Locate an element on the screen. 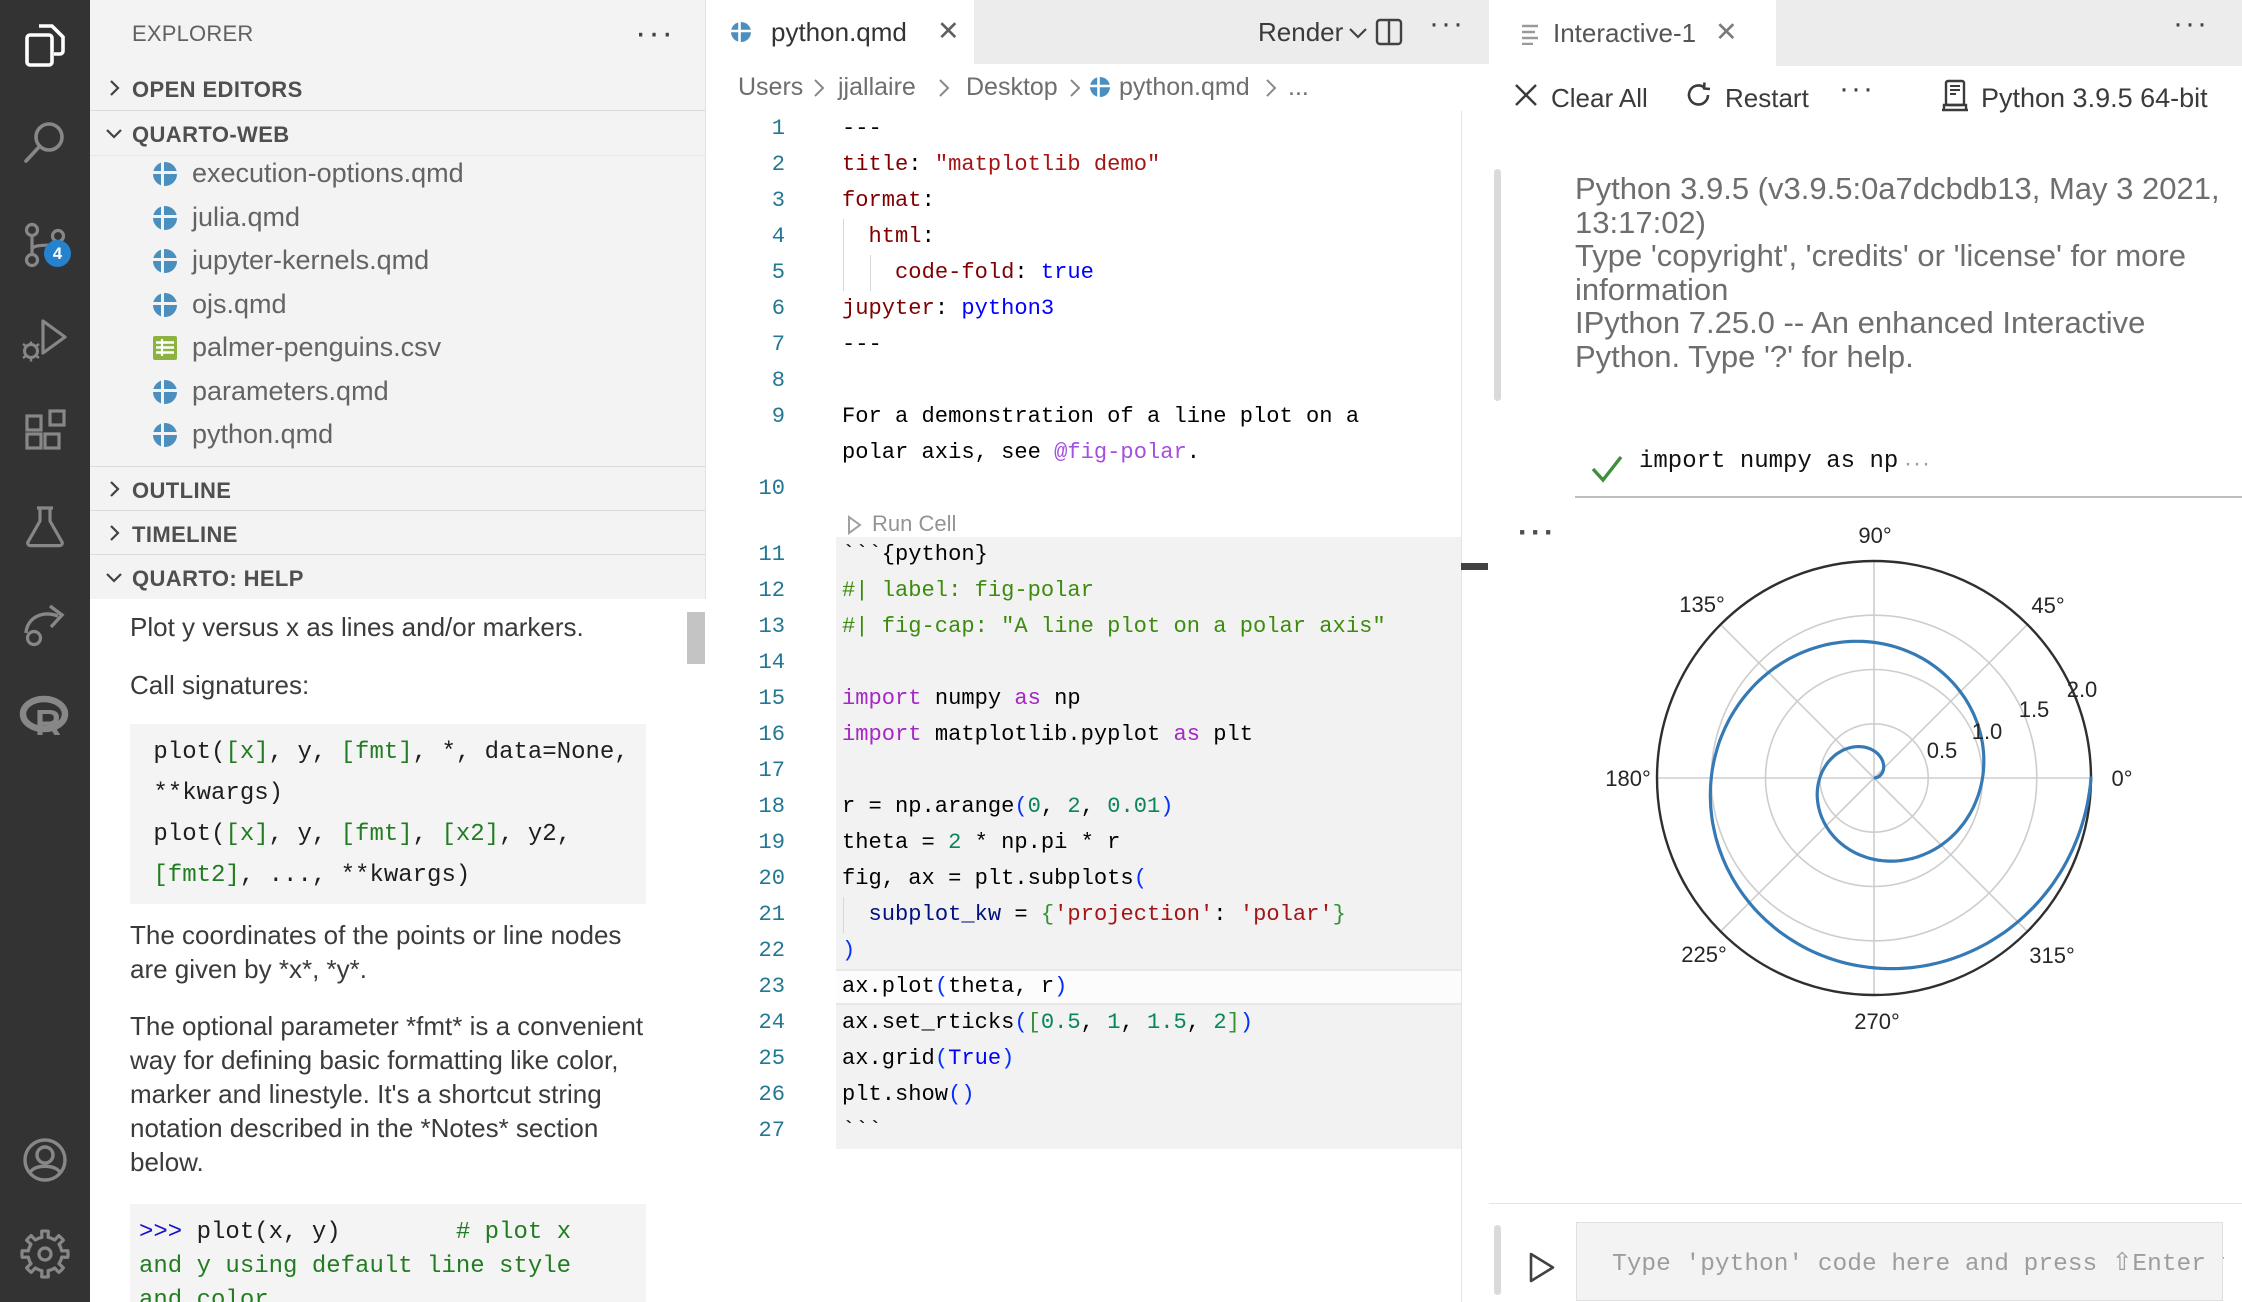 The height and width of the screenshot is (1302, 2242). svg-text: 270° is located at coordinates (1877, 1021).